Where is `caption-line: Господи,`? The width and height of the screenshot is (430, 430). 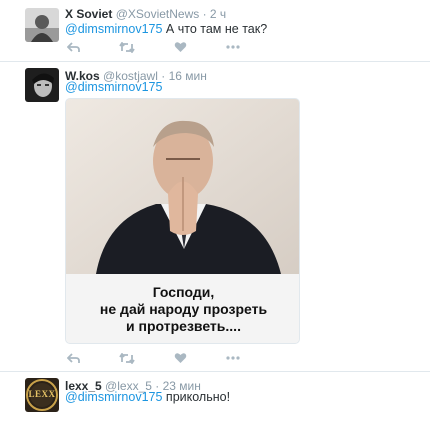
caption-line: Господи, is located at coordinates (183, 292).